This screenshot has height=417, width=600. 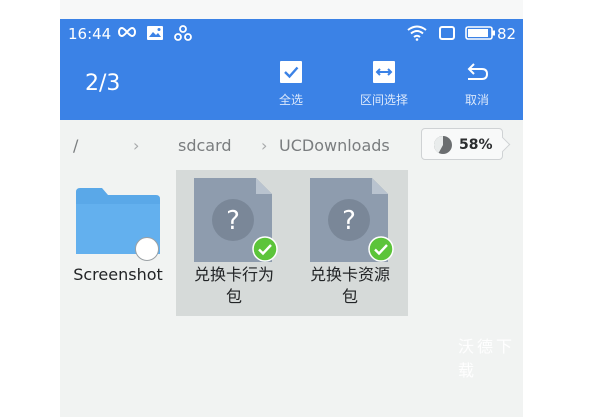 I want to click on storage-percent: 58%, so click(x=476, y=145).